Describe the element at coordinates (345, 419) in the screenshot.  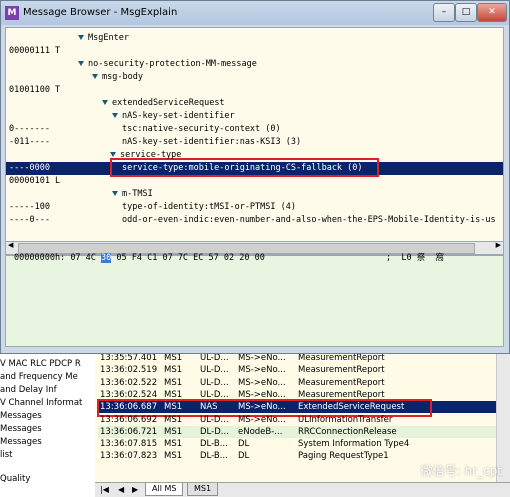
I see `table-cell-msg: ULInformationTransfer` at that location.